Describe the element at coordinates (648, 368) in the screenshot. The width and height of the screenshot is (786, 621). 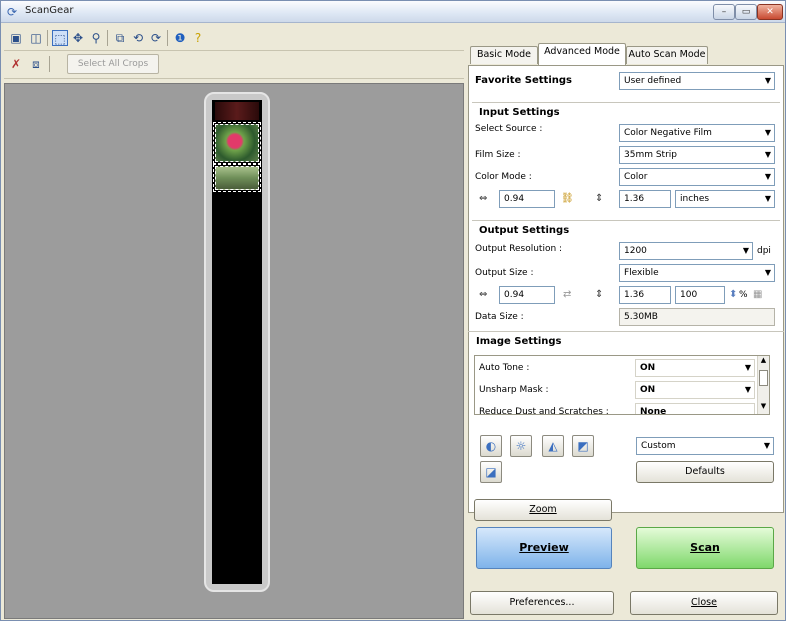
I see `auto-tone-value: ON` at that location.